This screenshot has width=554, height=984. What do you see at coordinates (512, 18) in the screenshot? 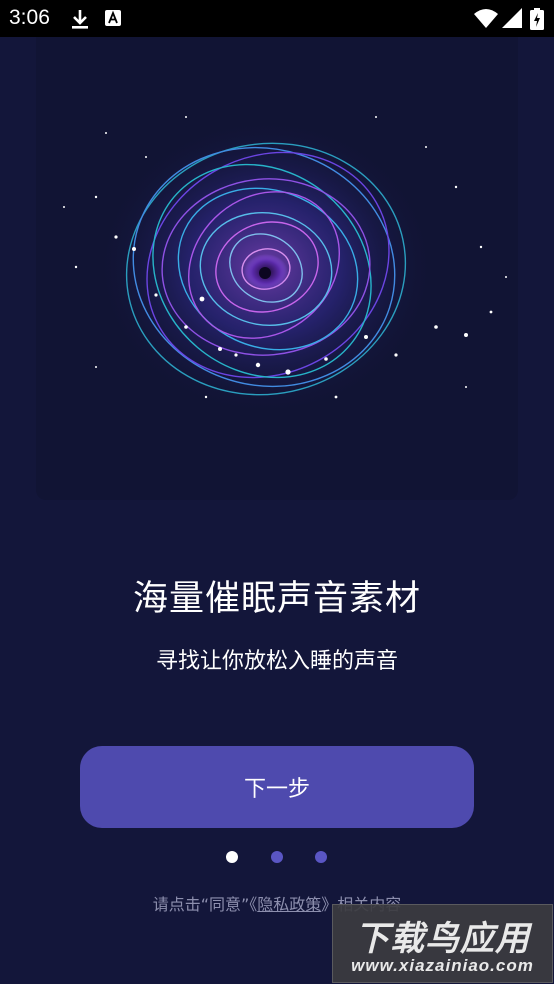
I see `signal-icon` at bounding box center [512, 18].